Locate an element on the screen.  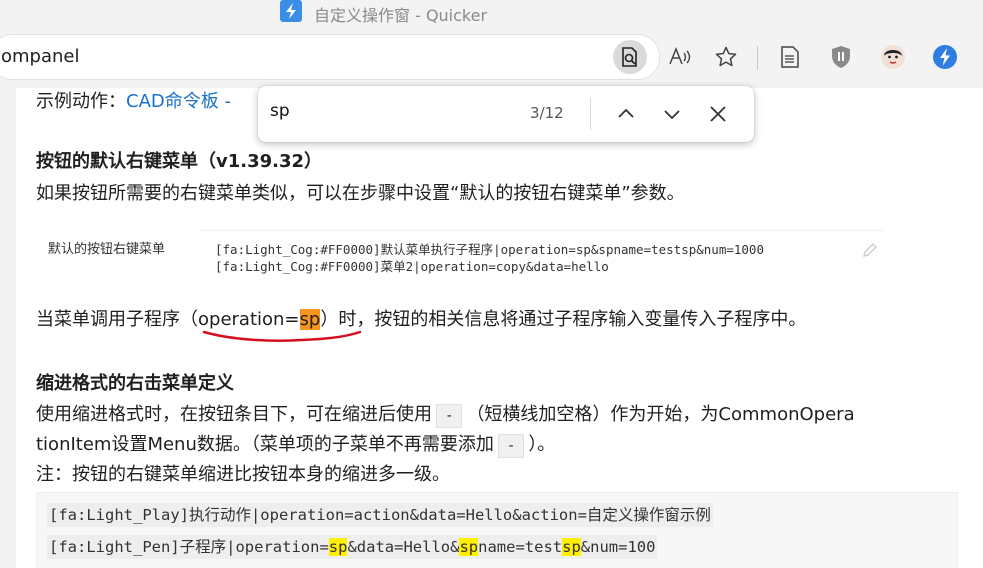
red-annotation-underline is located at coordinates (282, 336).